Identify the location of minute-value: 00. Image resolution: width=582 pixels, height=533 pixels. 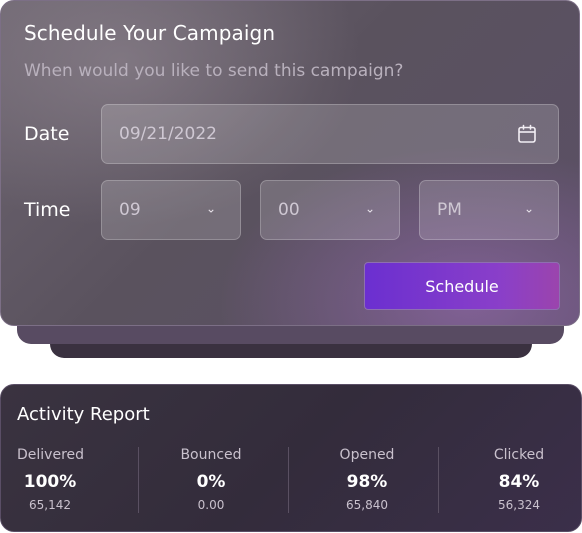
(289, 210).